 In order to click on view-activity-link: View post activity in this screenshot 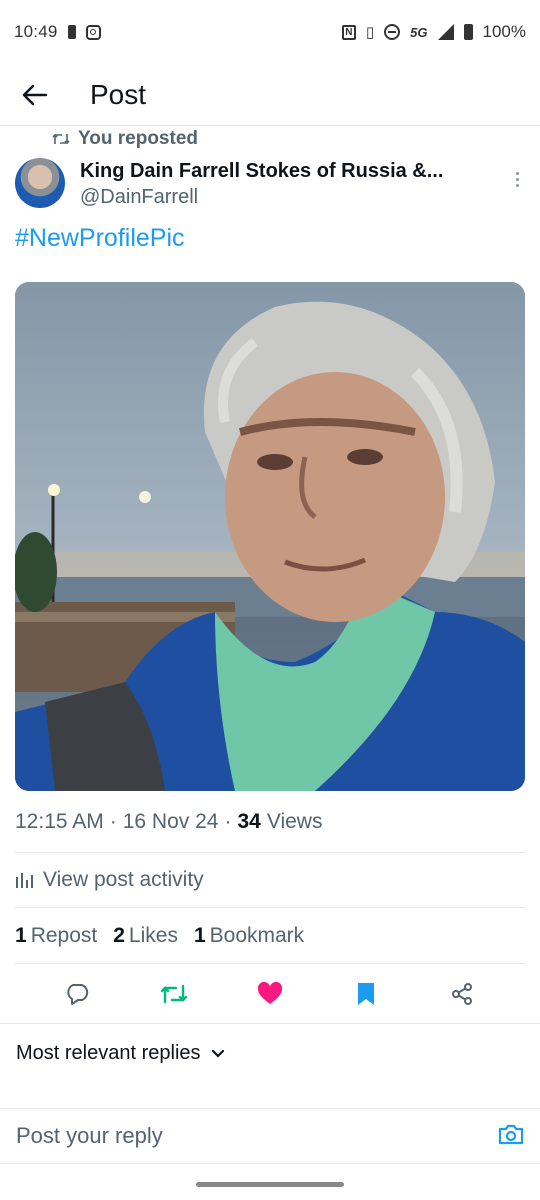, I will do `click(109, 880)`.